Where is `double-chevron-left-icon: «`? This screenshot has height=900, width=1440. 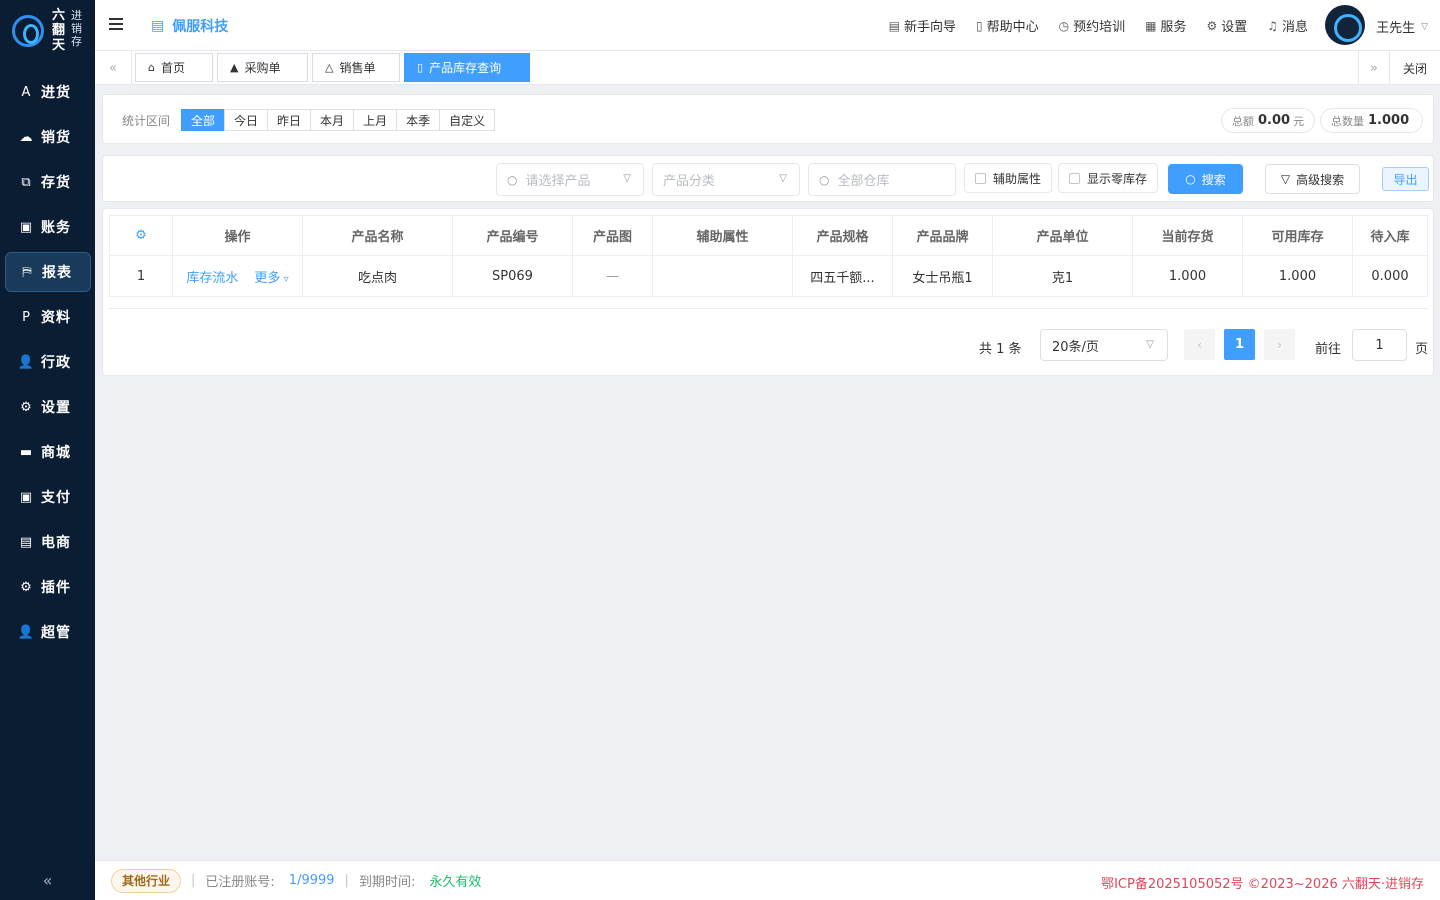
double-chevron-left-icon: « is located at coordinates (47, 880).